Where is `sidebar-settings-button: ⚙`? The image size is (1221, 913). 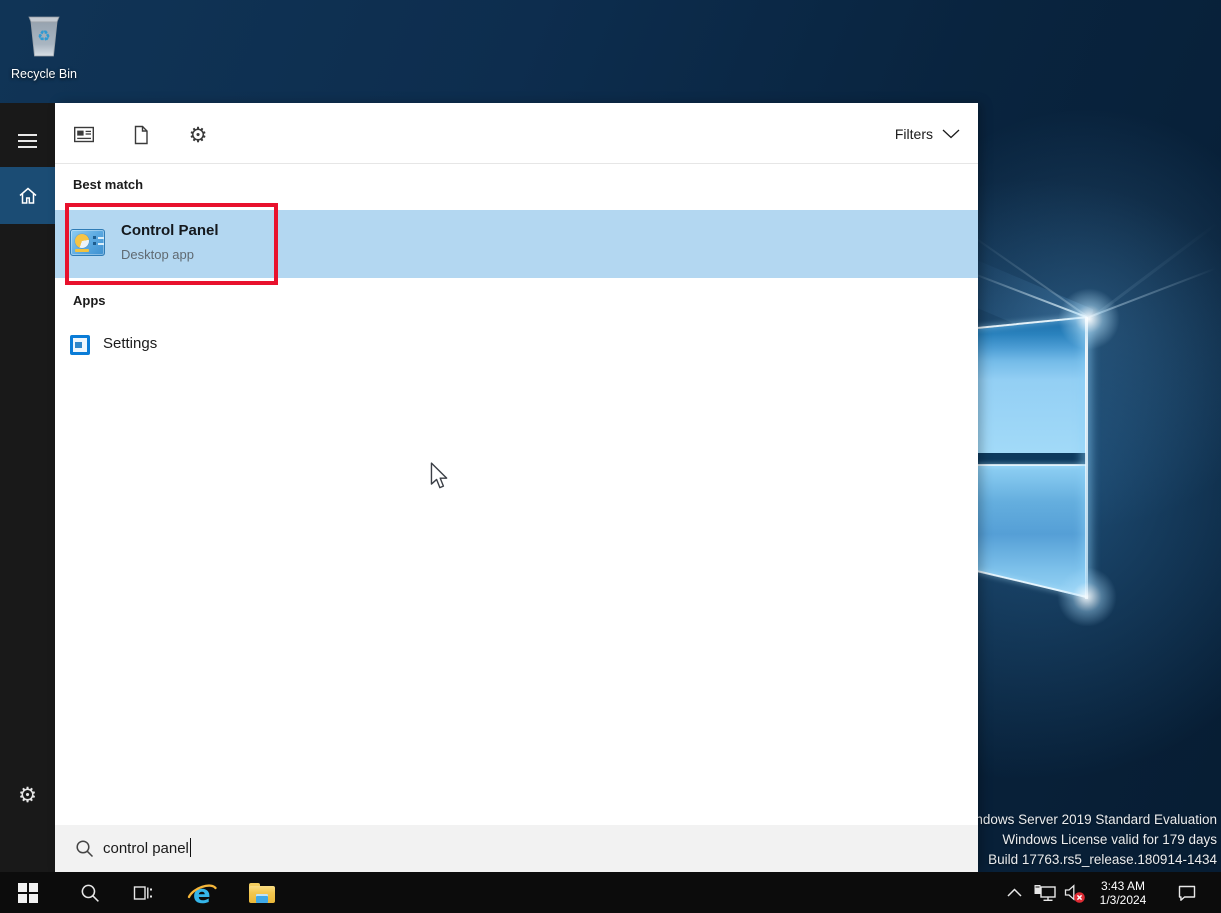 sidebar-settings-button: ⚙ is located at coordinates (27, 795).